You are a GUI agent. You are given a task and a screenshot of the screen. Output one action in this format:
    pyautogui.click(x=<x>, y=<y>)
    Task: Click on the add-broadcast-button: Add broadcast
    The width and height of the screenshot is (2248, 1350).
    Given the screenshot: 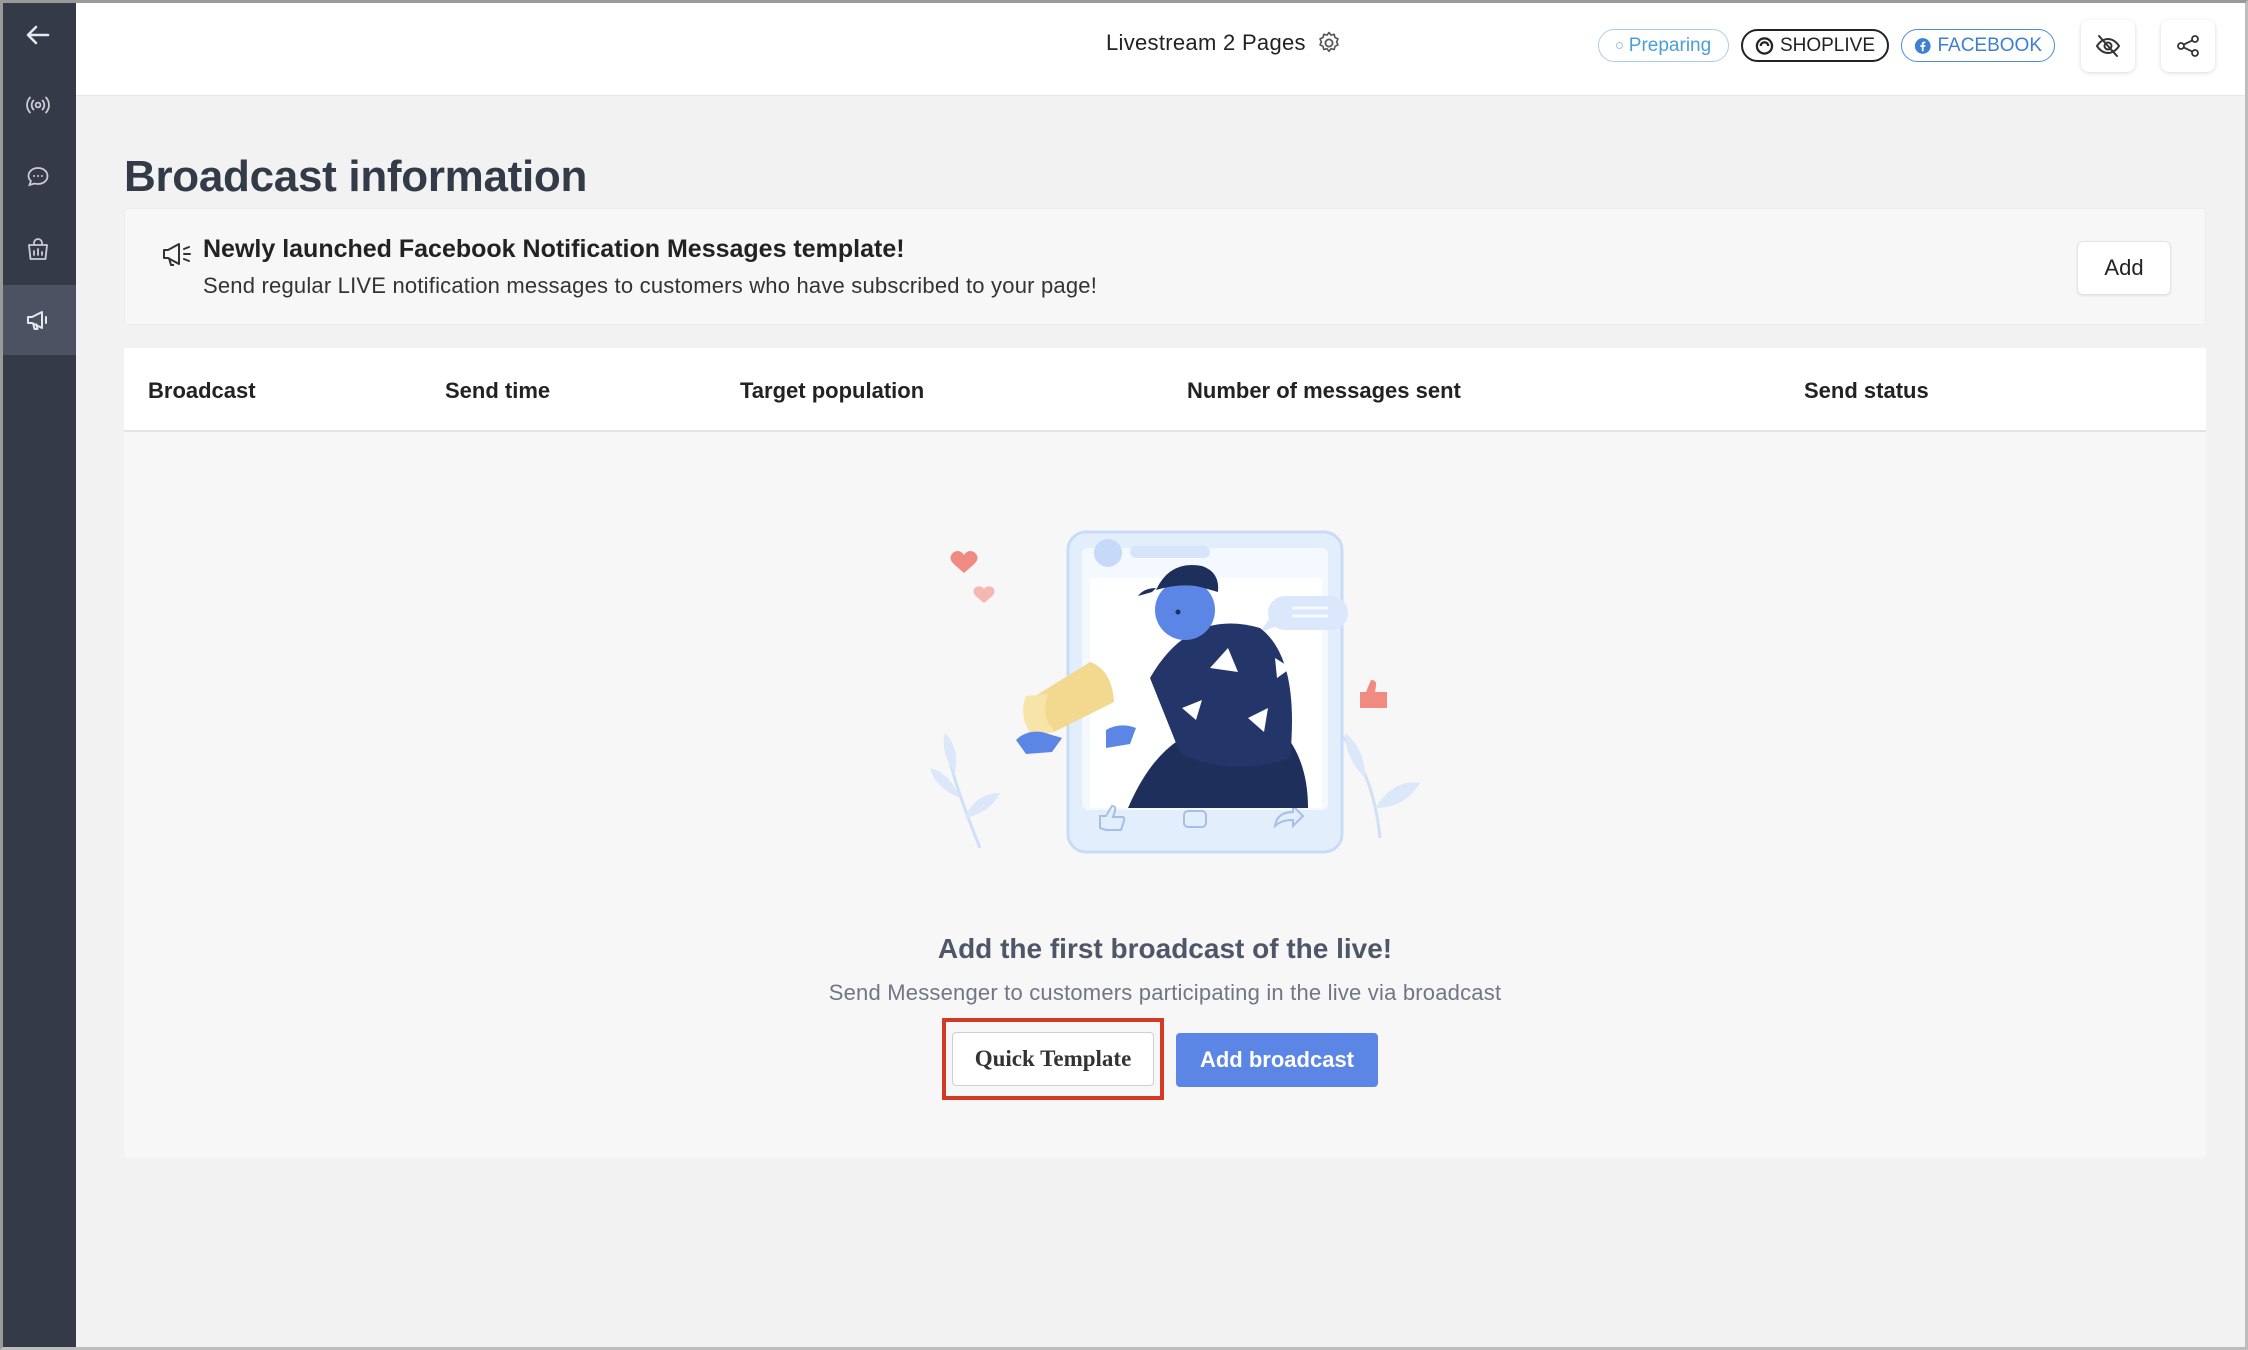 What is the action you would take?
    pyautogui.click(x=1277, y=1060)
    